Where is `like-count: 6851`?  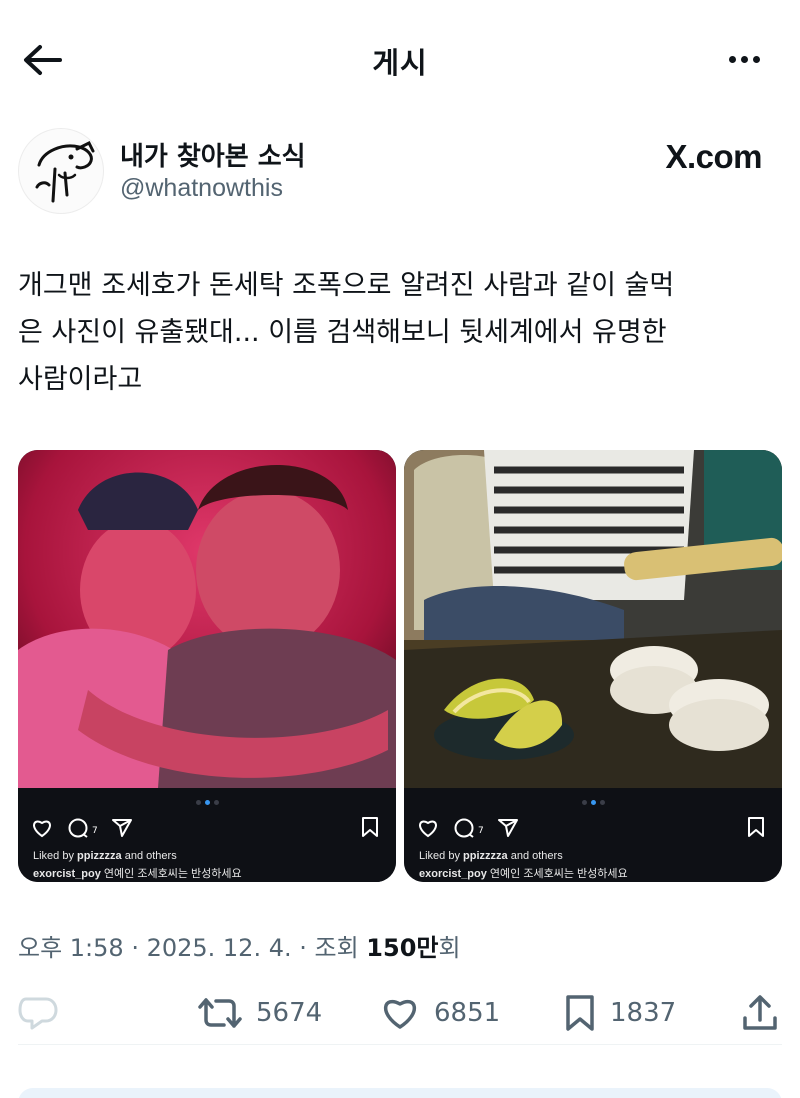
like-count: 6851 is located at coordinates (467, 1013).